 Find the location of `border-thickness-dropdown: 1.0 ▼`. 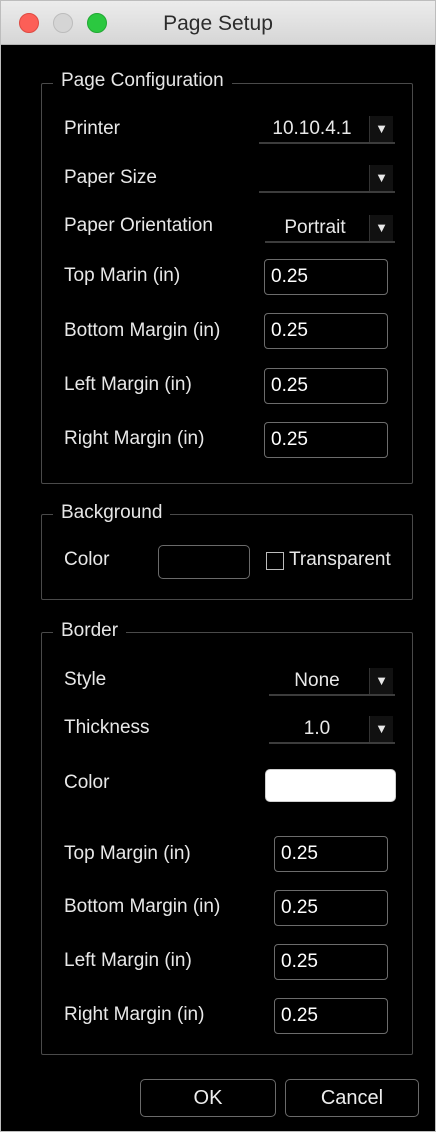

border-thickness-dropdown: 1.0 ▼ is located at coordinates (332, 729).